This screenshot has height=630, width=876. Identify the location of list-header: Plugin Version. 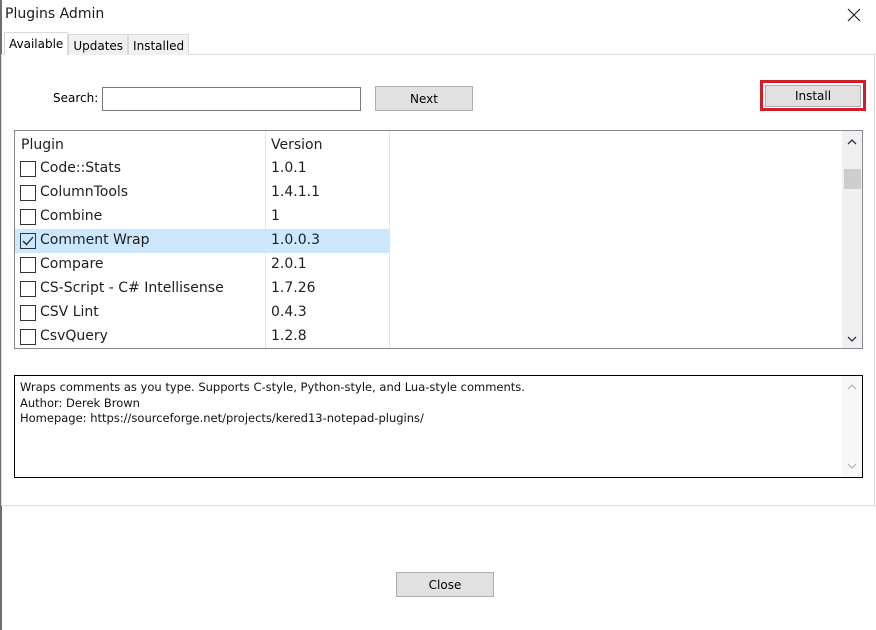
(430, 144).